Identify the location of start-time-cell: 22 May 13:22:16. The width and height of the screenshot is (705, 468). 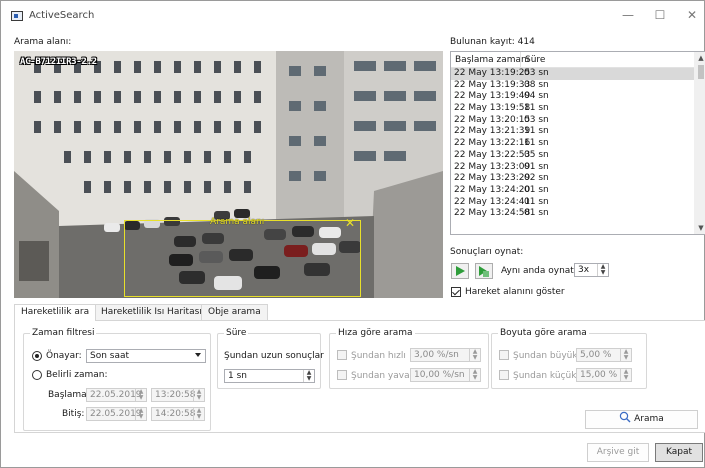
(492, 143).